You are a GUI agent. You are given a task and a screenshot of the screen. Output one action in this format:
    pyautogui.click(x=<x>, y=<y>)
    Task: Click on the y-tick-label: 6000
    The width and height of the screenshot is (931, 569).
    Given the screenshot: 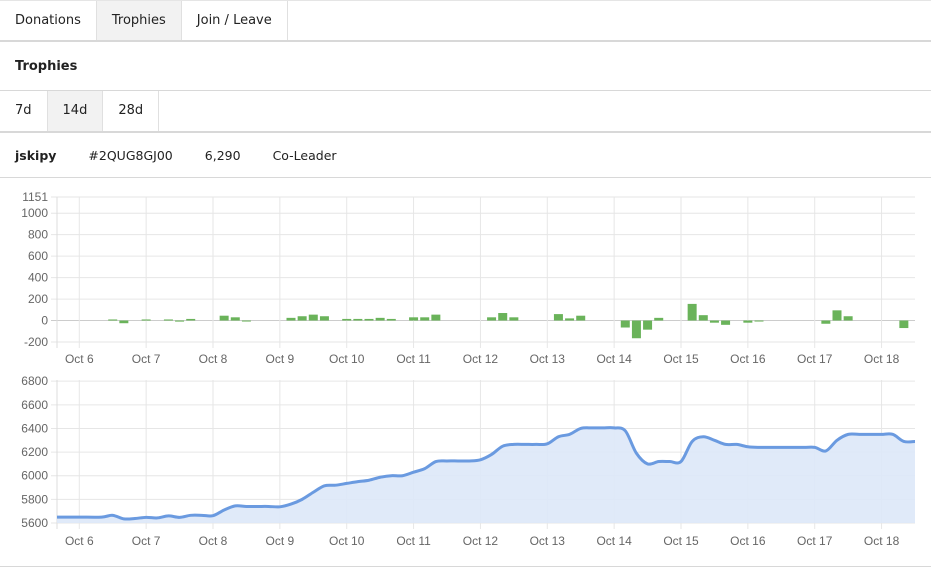 What is the action you would take?
    pyautogui.click(x=34, y=476)
    